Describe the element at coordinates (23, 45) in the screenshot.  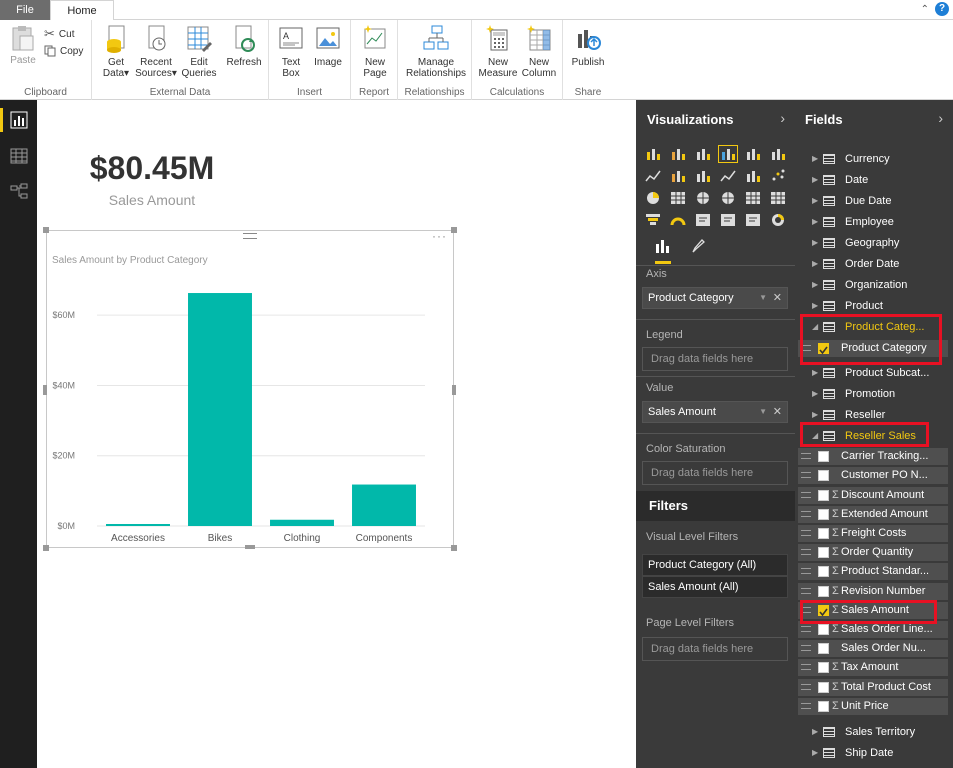
I see `paste-button: Paste` at that location.